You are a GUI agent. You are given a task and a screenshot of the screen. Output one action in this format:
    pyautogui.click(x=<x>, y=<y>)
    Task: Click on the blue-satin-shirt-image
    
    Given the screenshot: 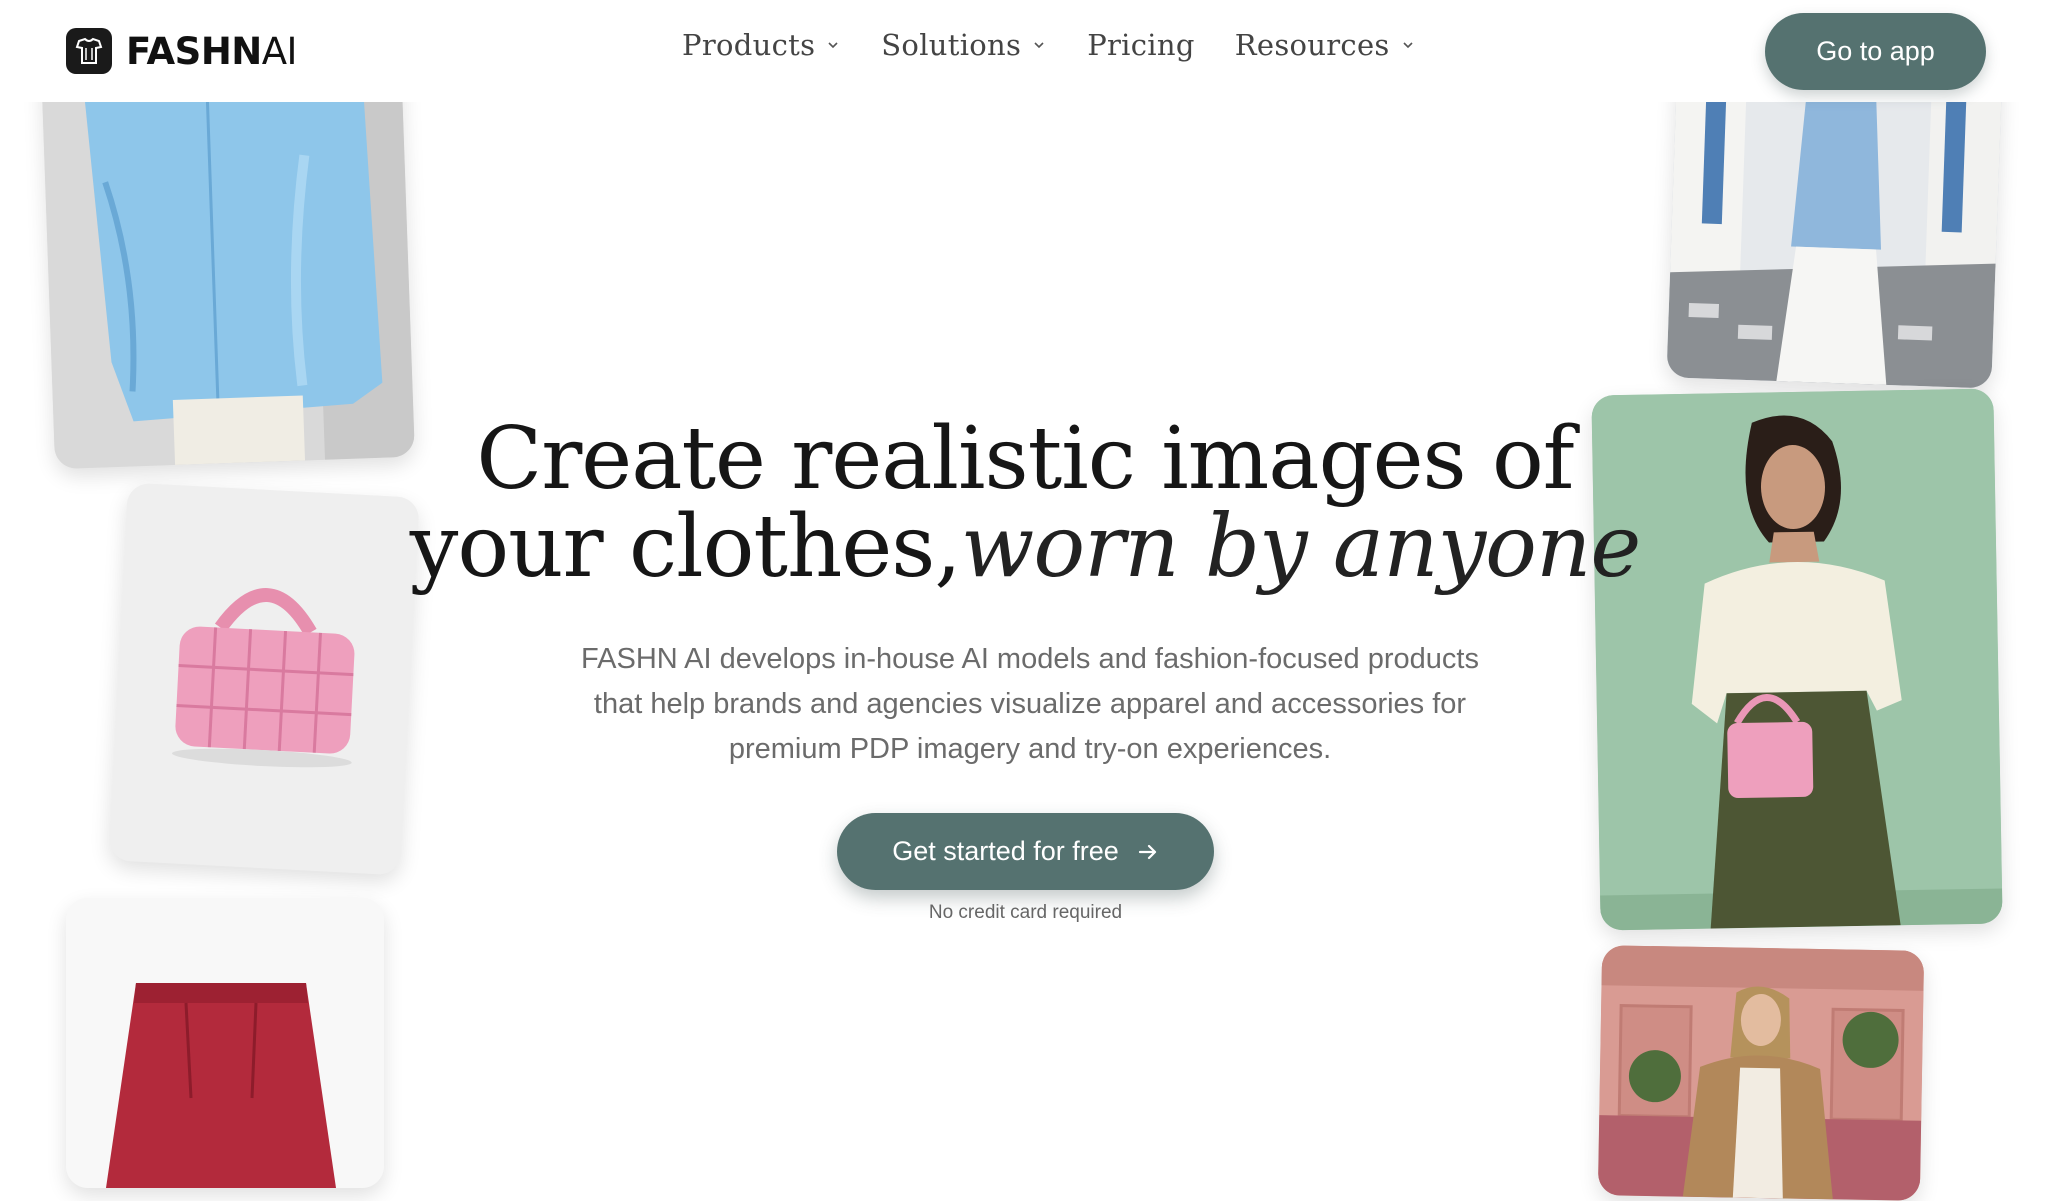 What is the action you would take?
    pyautogui.click(x=228, y=260)
    